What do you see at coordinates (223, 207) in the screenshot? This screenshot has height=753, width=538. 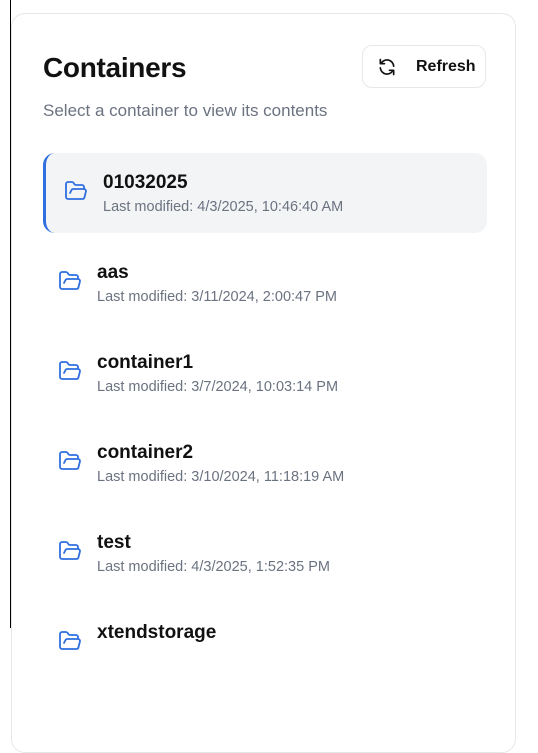 I see `container-last-modified: Last modified: 4/3/2025, 10:46:40 AM` at bounding box center [223, 207].